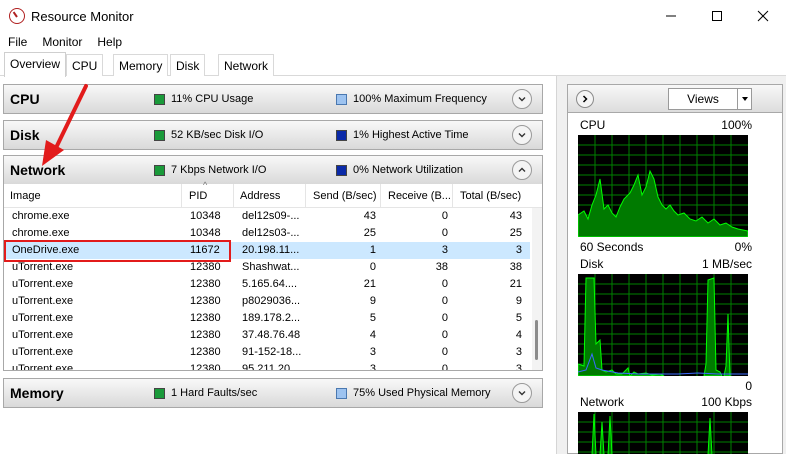 Image resolution: width=786 pixels, height=454 pixels. What do you see at coordinates (372, 301) in the screenshot?
I see `cell-send: 9` at bounding box center [372, 301].